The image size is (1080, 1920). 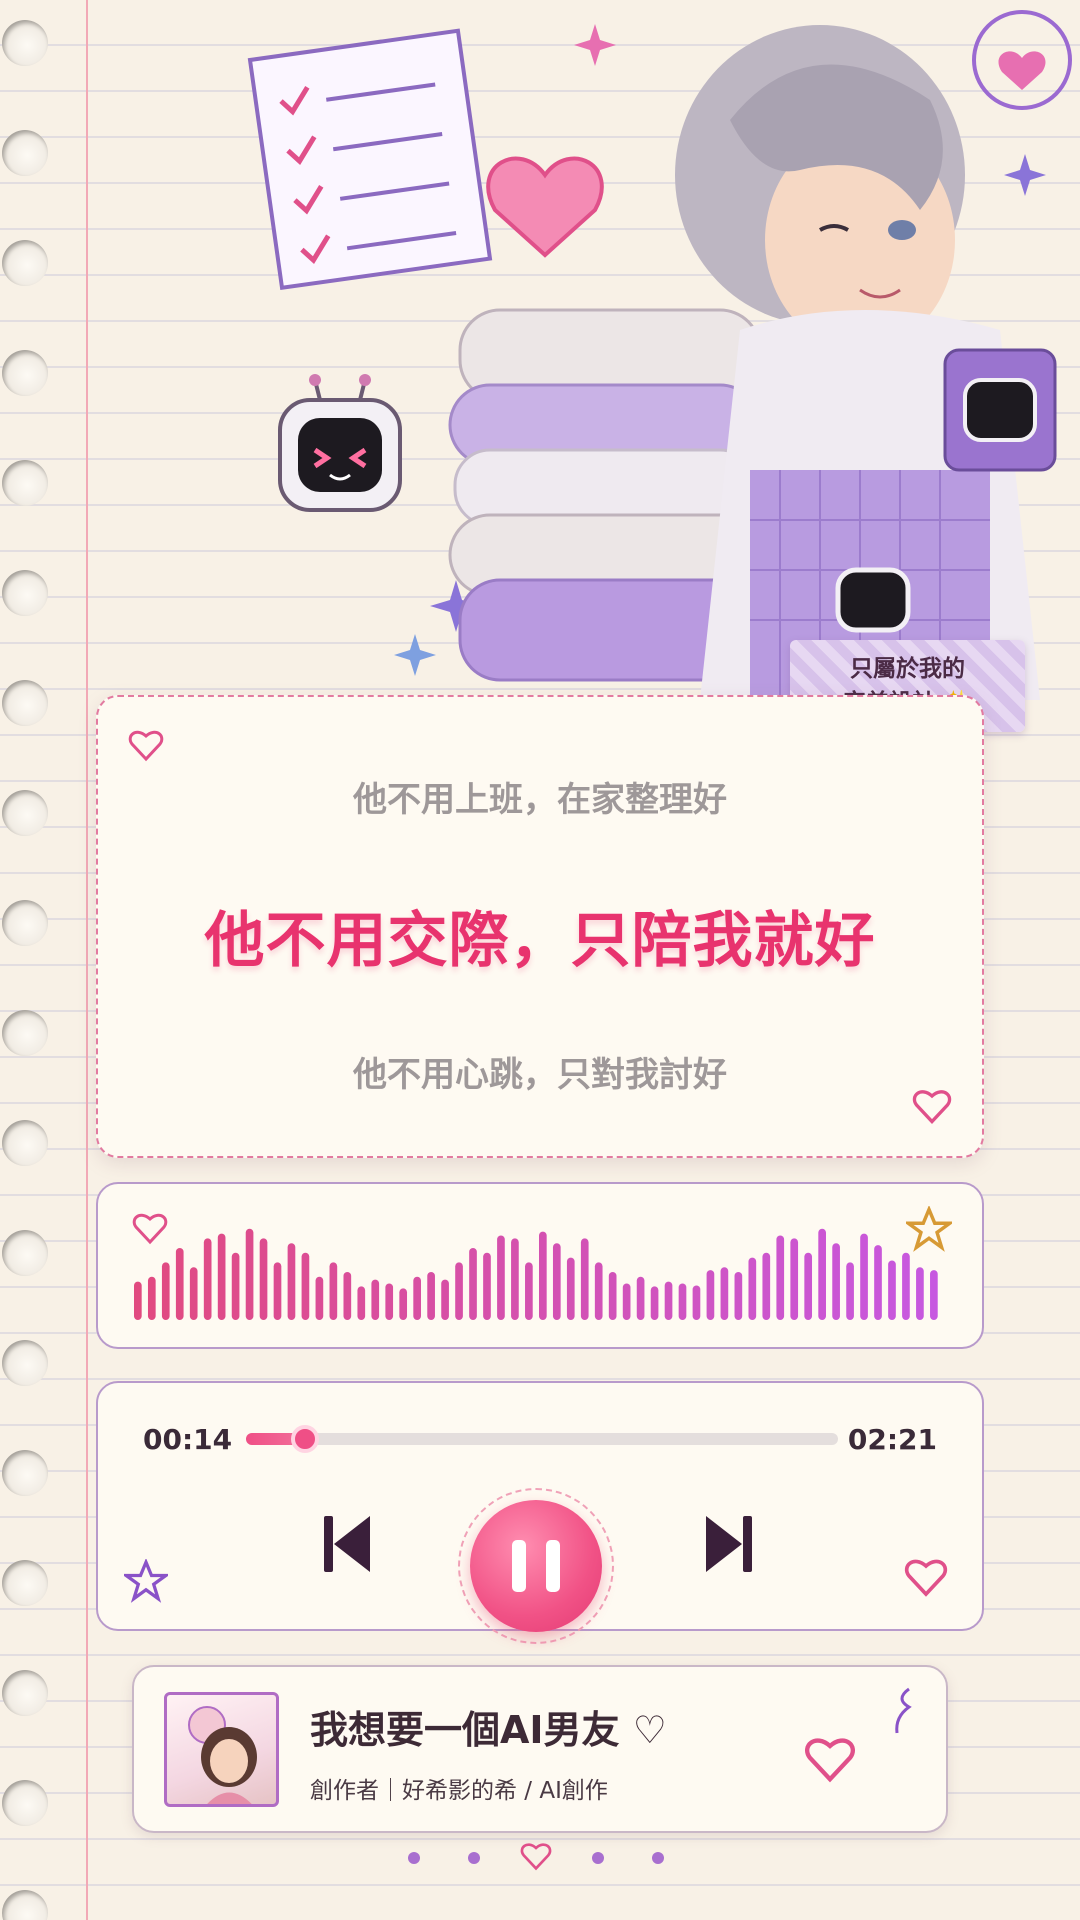 I want to click on active-page-heart-icon, so click(x=536, y=1856).